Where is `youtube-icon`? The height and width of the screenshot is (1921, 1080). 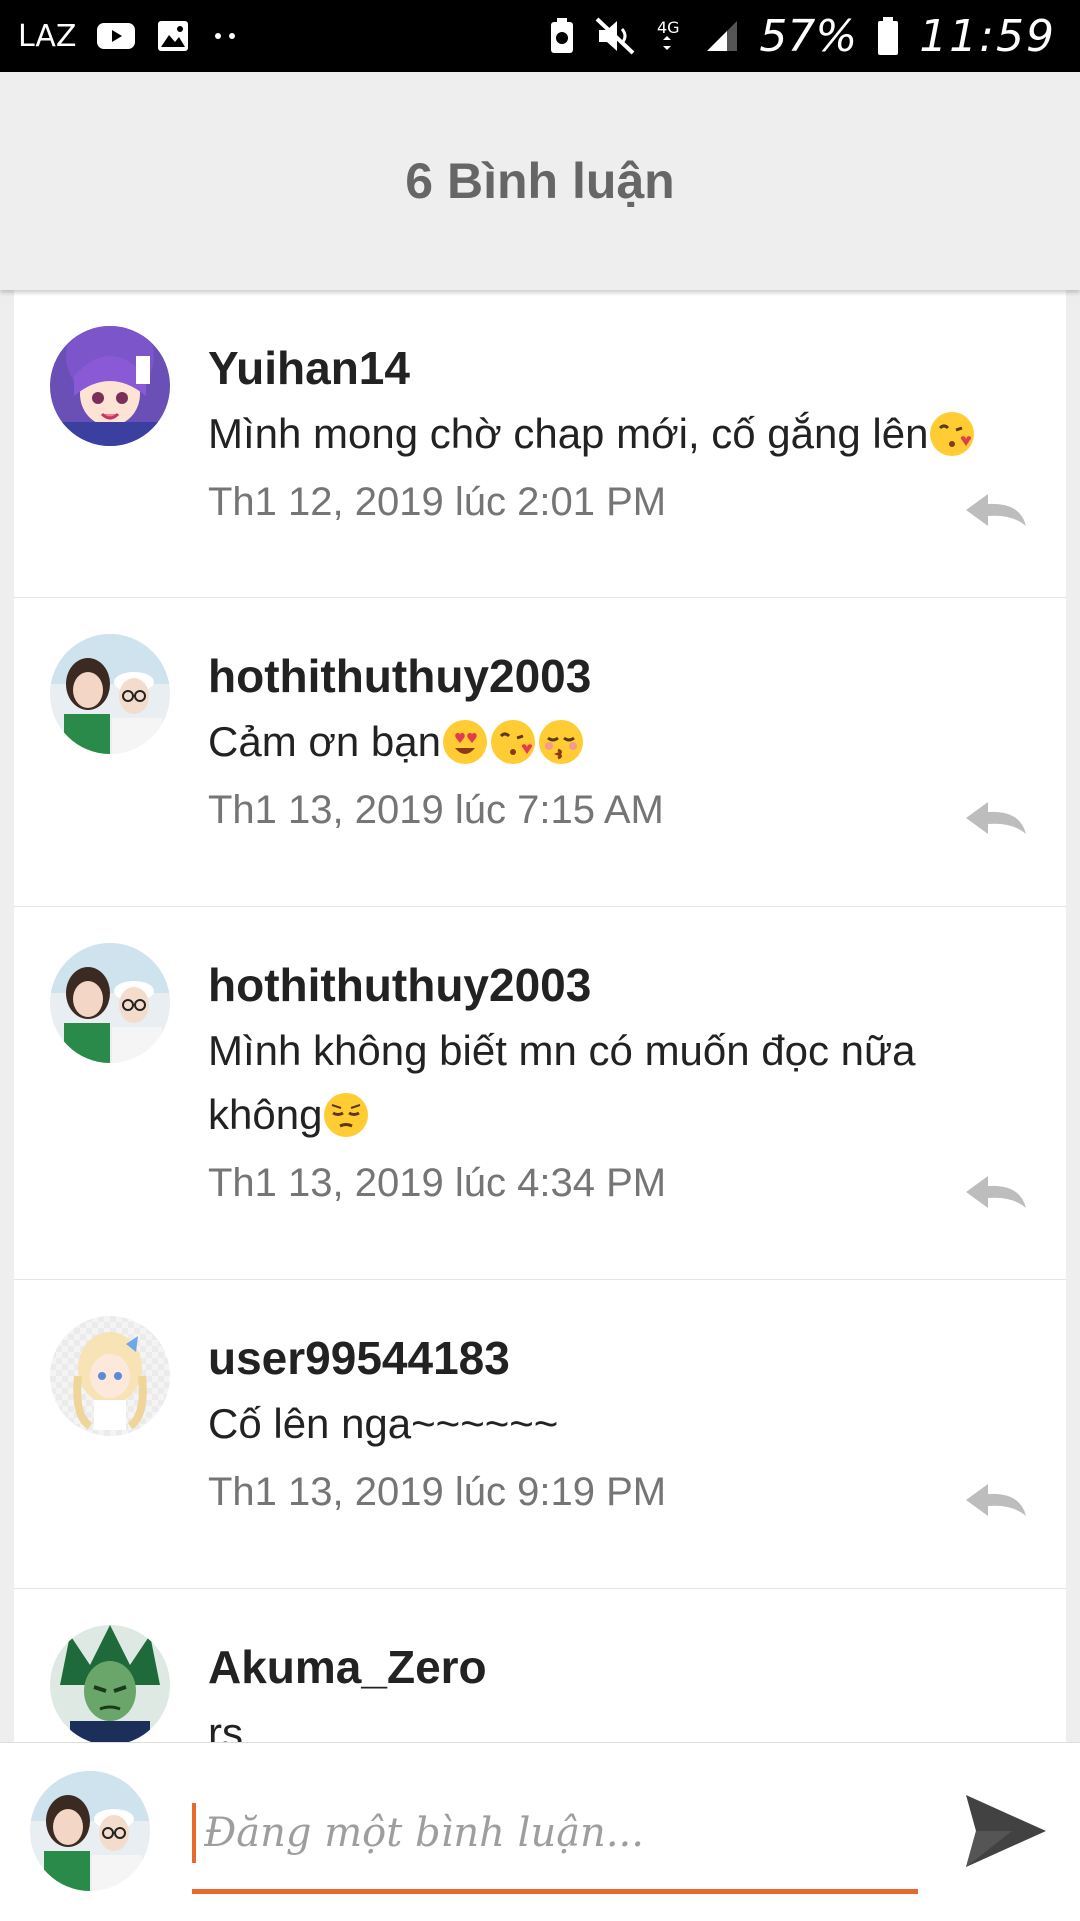
youtube-icon is located at coordinates (116, 36).